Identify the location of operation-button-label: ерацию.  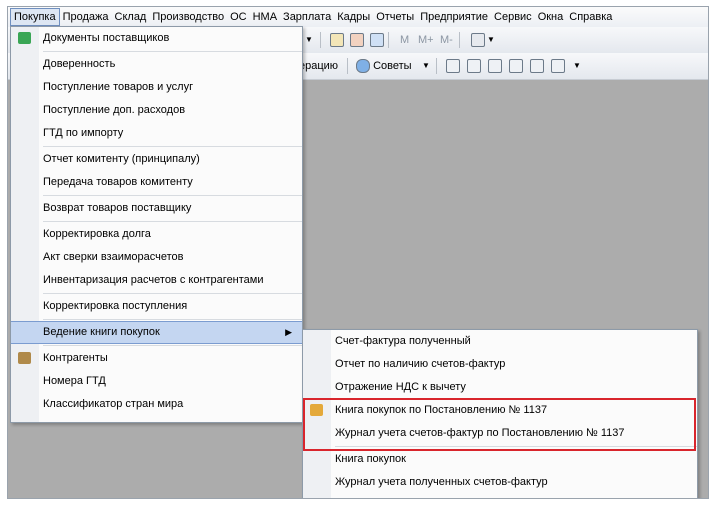
(318, 66).